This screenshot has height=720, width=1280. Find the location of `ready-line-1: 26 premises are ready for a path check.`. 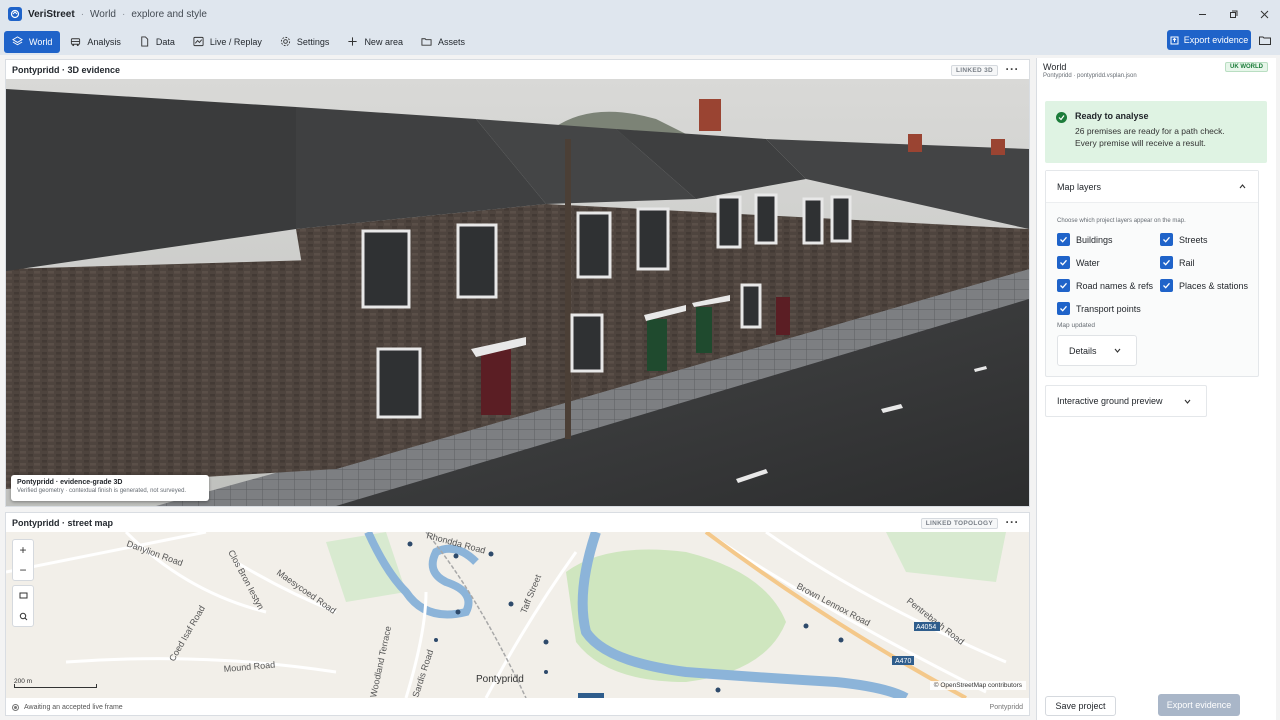

ready-line-1: 26 premises are ready for a path check. is located at coordinates (1150, 131).